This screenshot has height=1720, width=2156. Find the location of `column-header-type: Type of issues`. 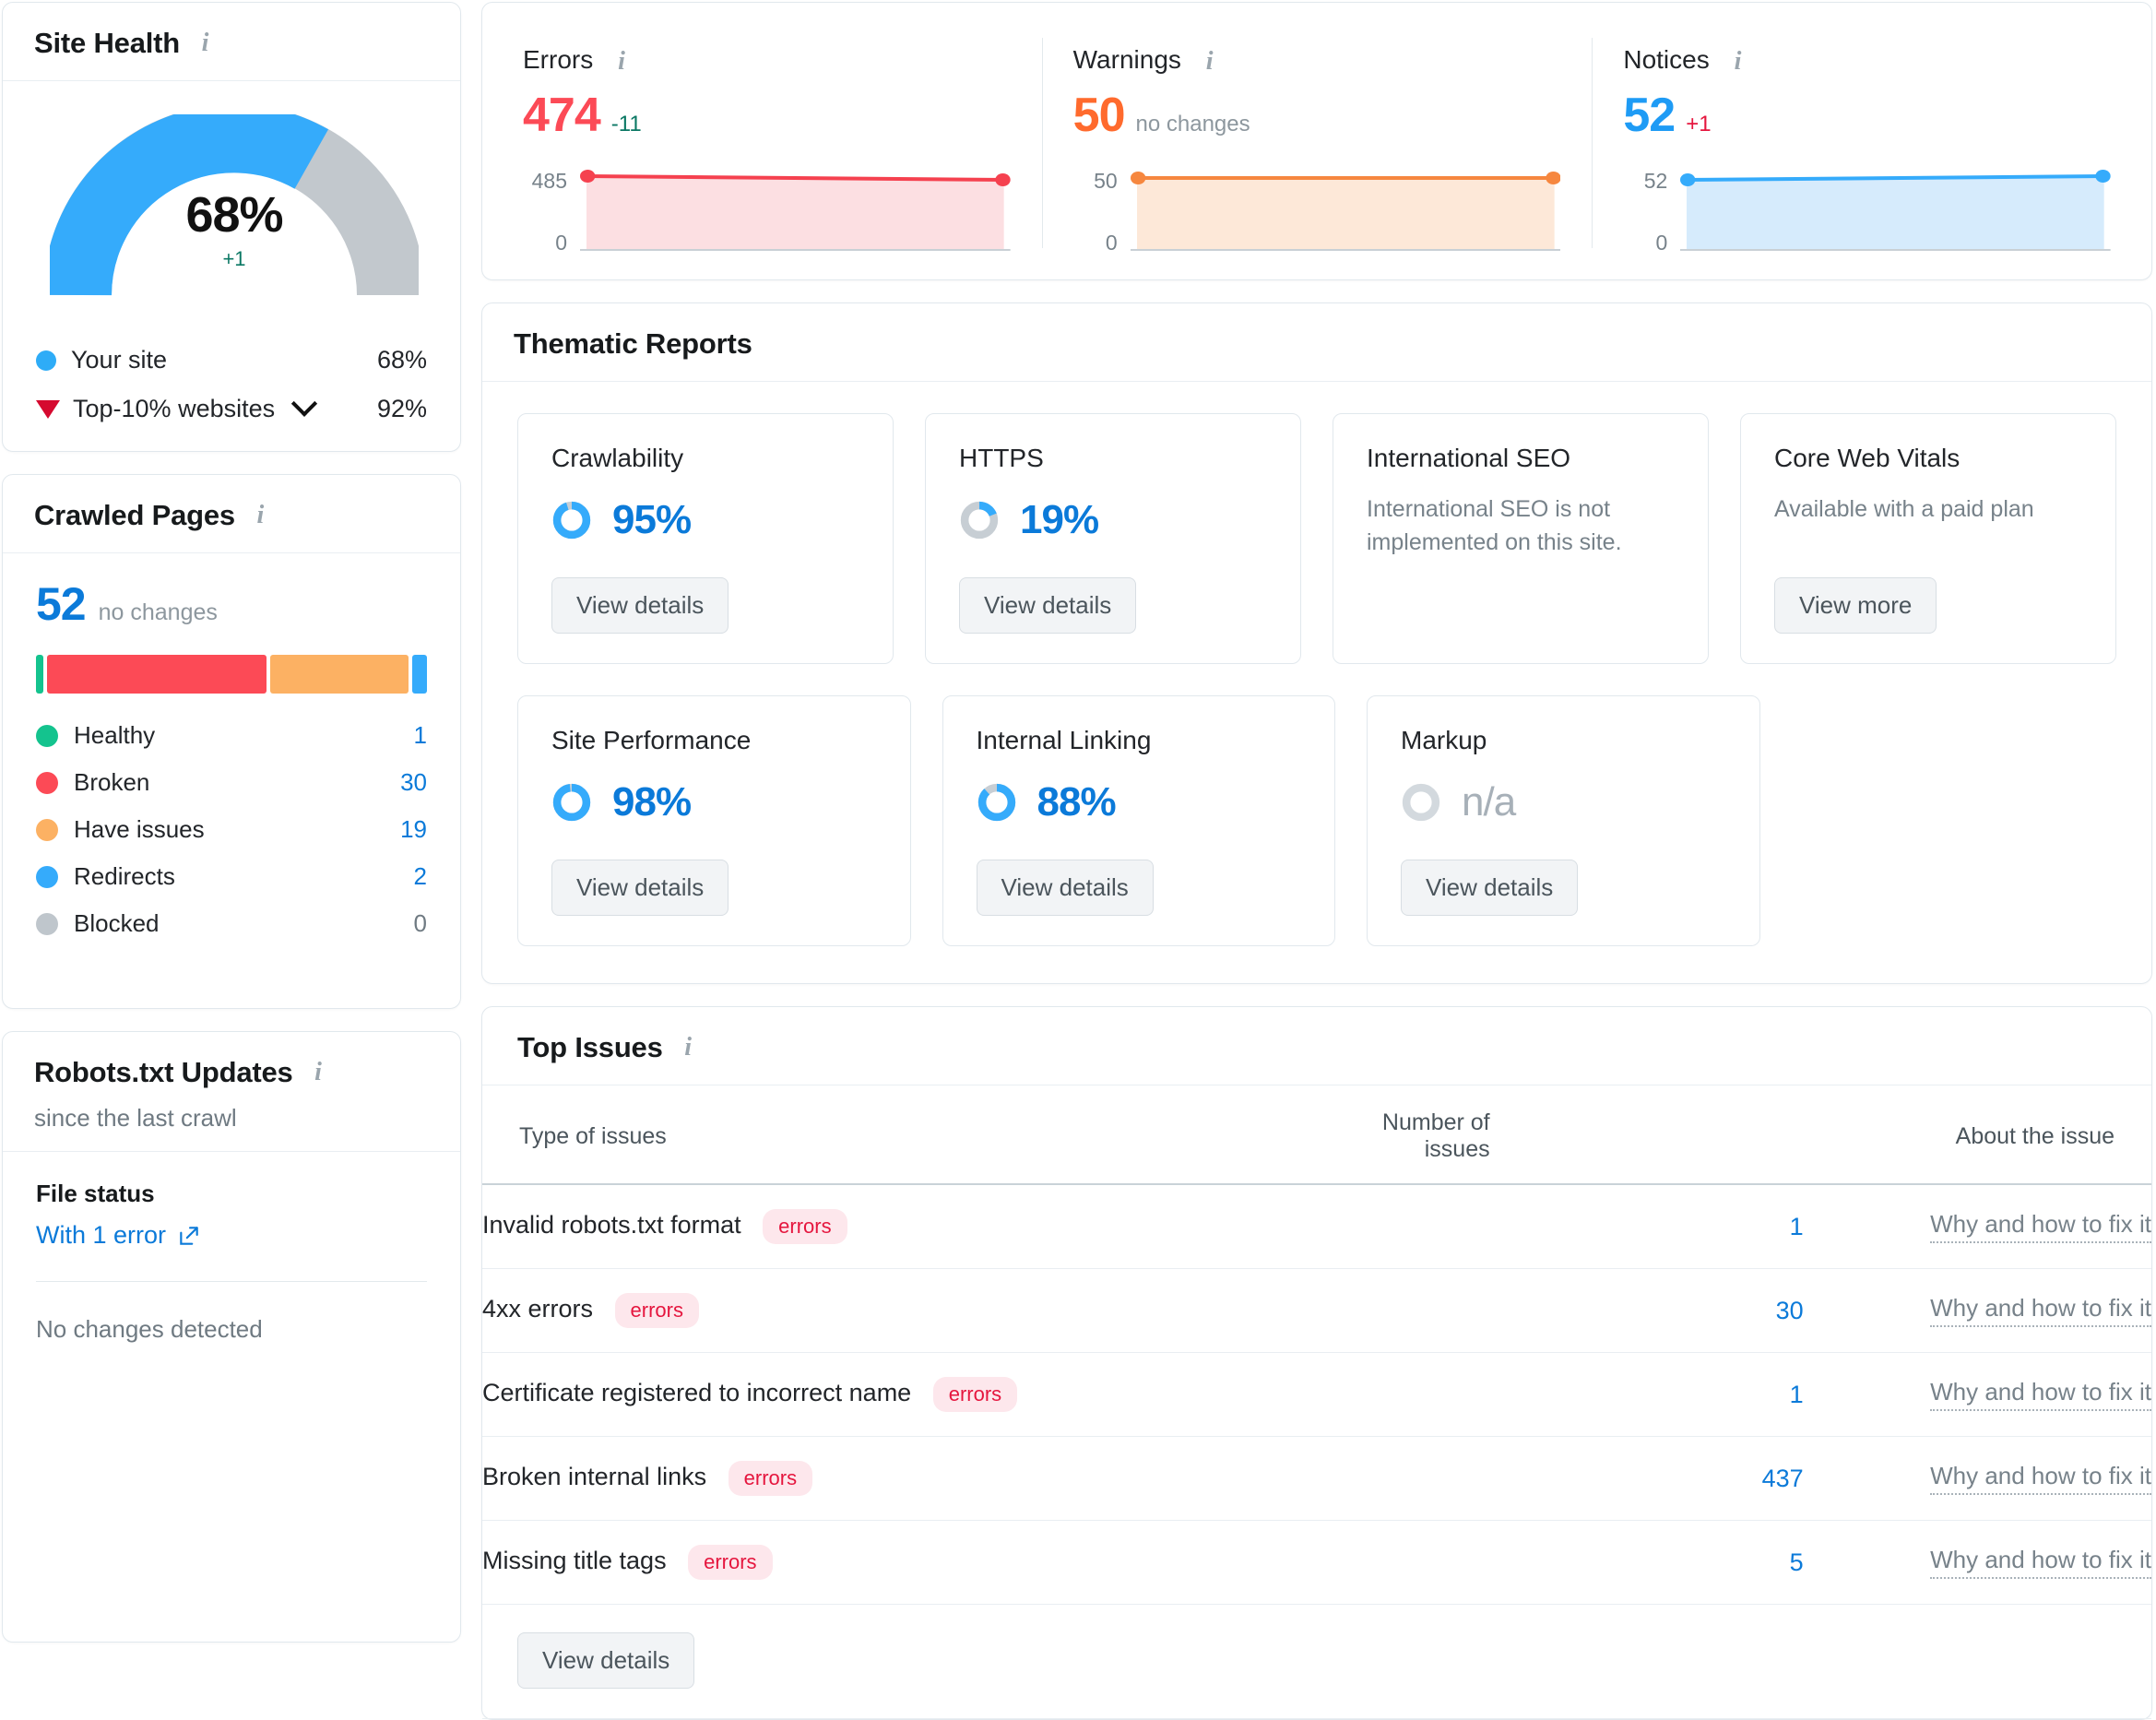

column-header-type: Type of issues is located at coordinates (903, 1135).